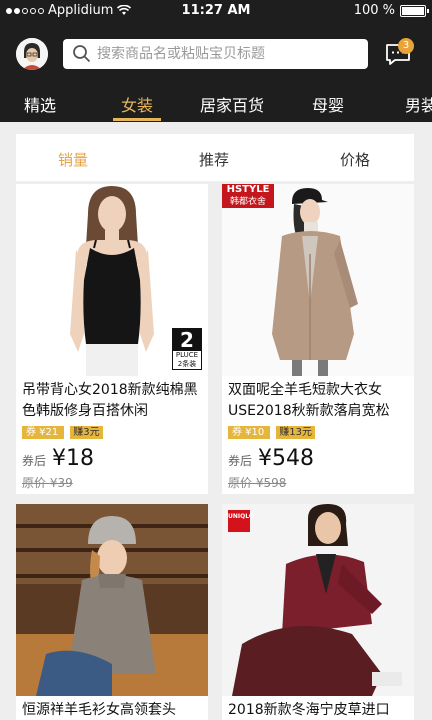 This screenshot has height=720, width=432. What do you see at coordinates (40, 104) in the screenshot?
I see `tab-featured: 精选` at bounding box center [40, 104].